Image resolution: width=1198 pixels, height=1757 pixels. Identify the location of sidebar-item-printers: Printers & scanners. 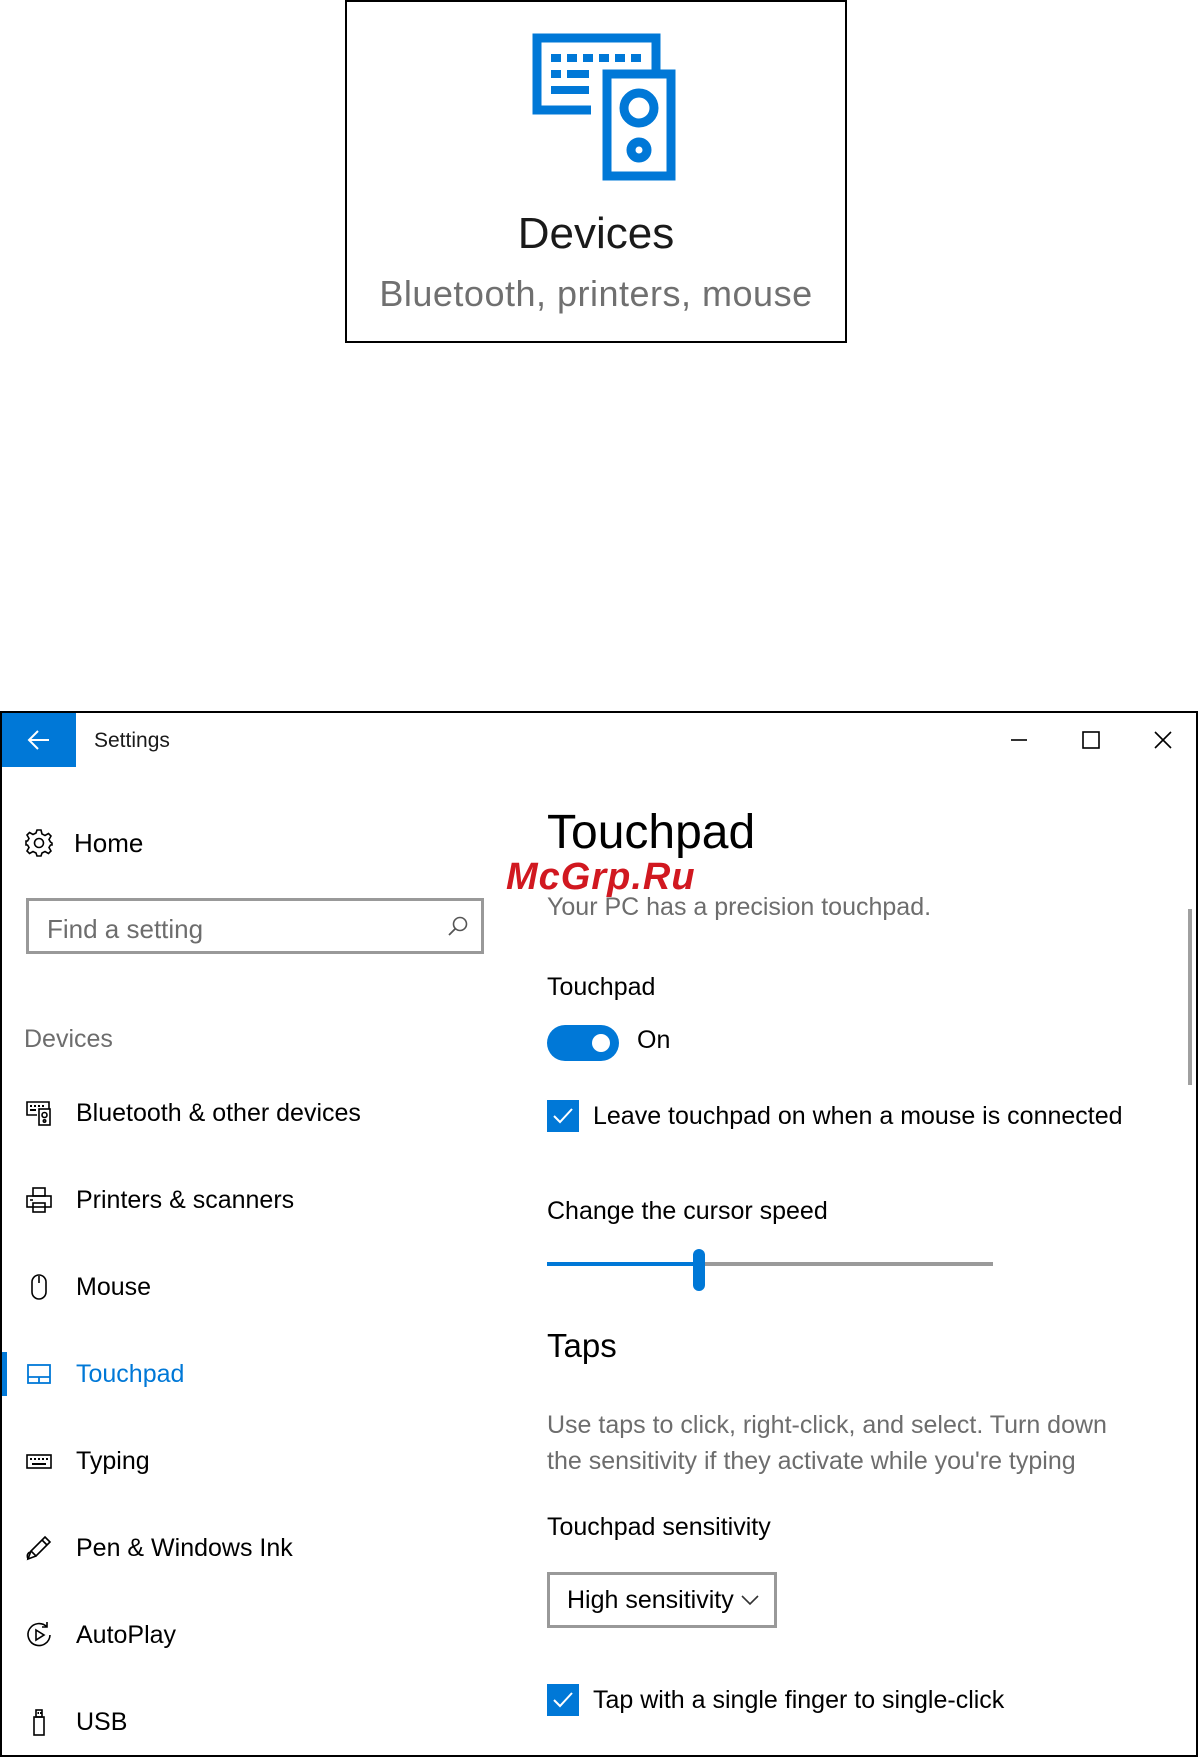
(159, 1200).